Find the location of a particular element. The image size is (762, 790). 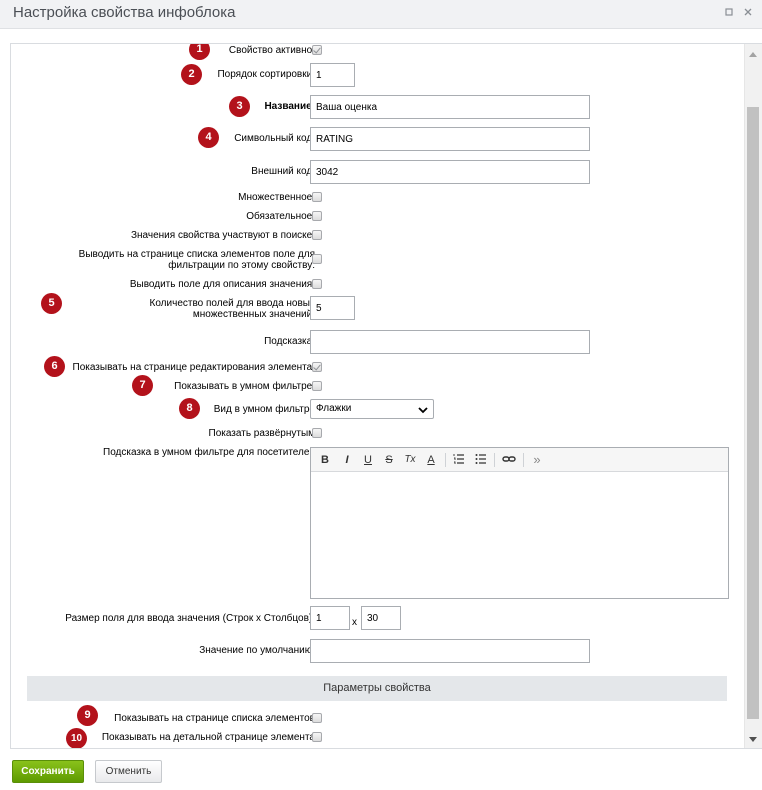

bold-icon: B is located at coordinates (325, 460).